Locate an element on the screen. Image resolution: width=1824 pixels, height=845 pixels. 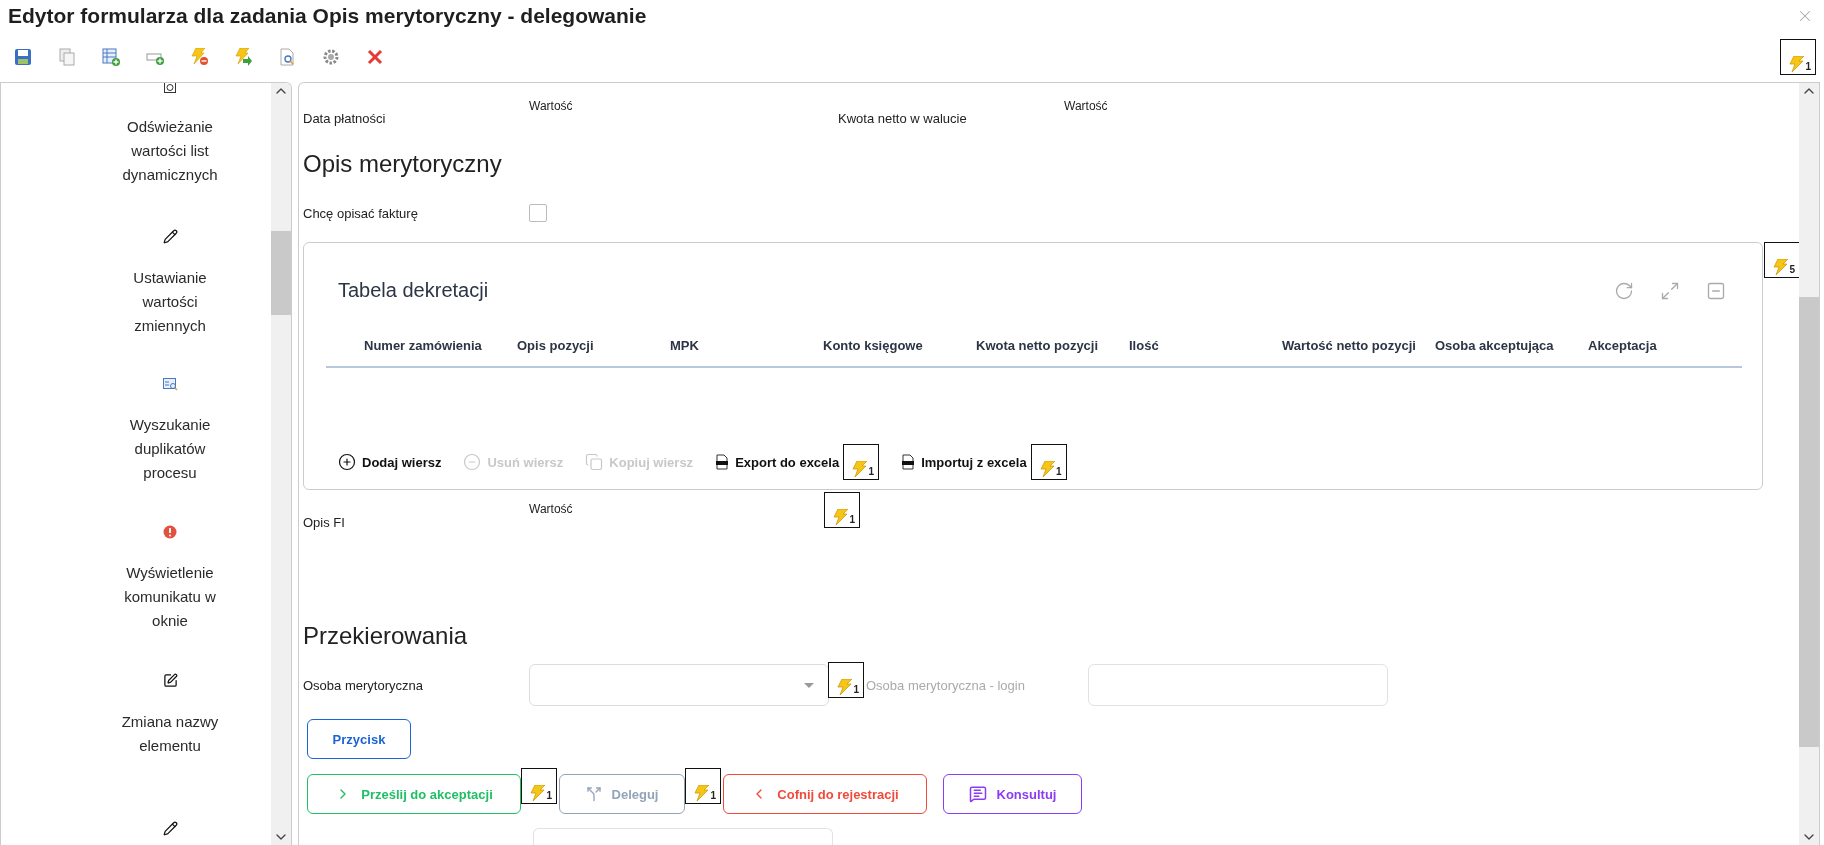
section-heading: Przekierowania is located at coordinates (386, 636).